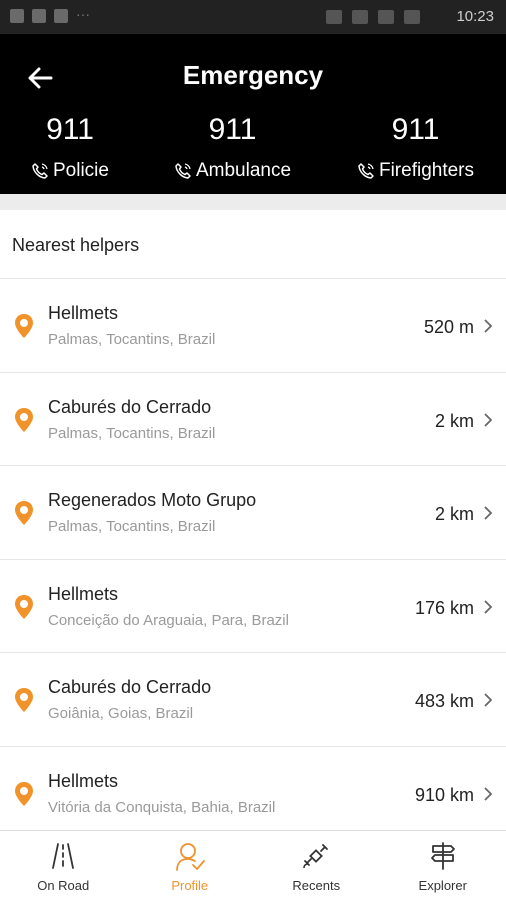  I want to click on ambulance-label-text: Ambulance, so click(243, 170).